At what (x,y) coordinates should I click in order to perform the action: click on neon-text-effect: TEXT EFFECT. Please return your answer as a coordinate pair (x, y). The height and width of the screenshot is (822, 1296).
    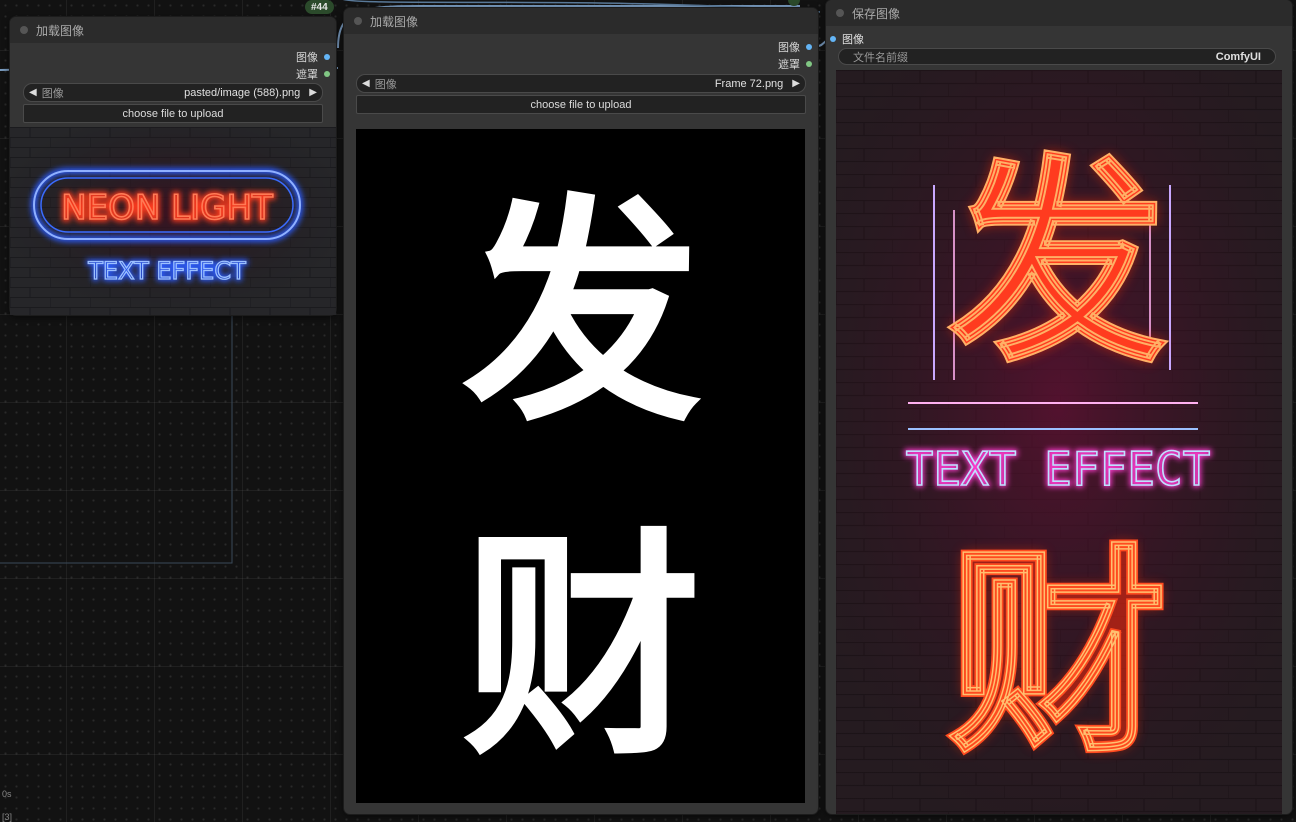
    Looking at the image, I should click on (1058, 469).